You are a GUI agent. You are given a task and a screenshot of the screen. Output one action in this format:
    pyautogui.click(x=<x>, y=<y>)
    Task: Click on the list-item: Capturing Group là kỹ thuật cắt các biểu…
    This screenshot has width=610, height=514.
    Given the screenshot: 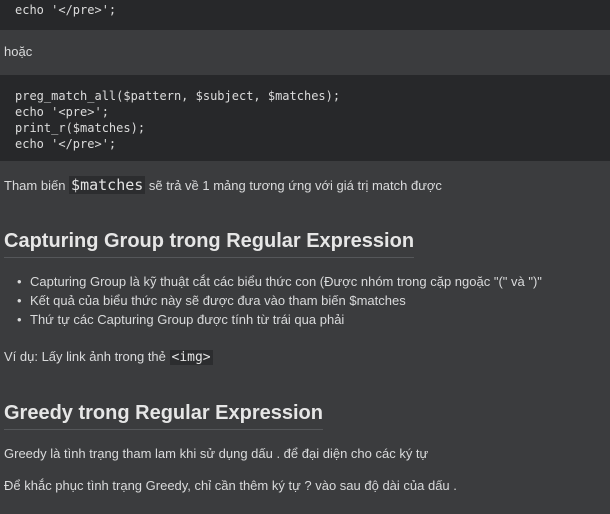 What is the action you would take?
    pyautogui.click(x=279, y=281)
    